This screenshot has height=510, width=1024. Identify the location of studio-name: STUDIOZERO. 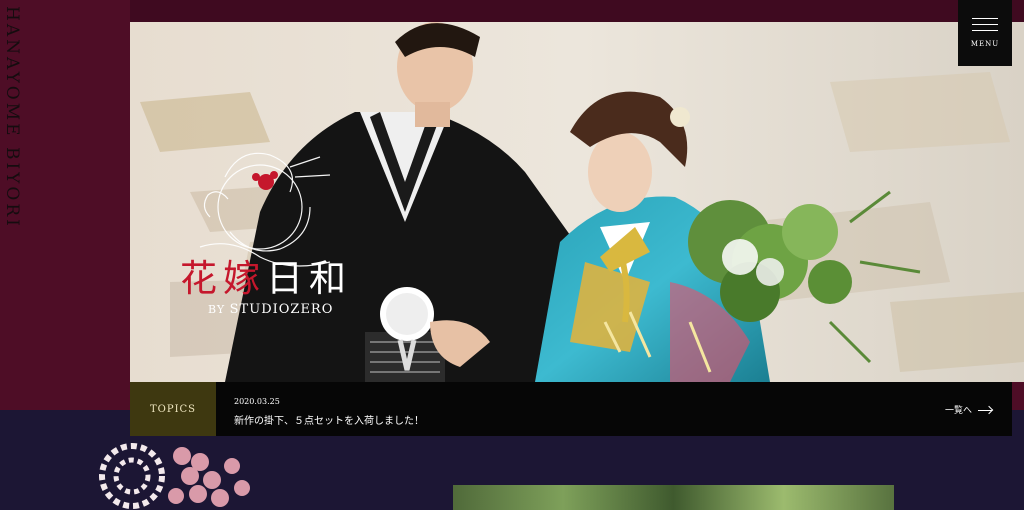
(281, 309).